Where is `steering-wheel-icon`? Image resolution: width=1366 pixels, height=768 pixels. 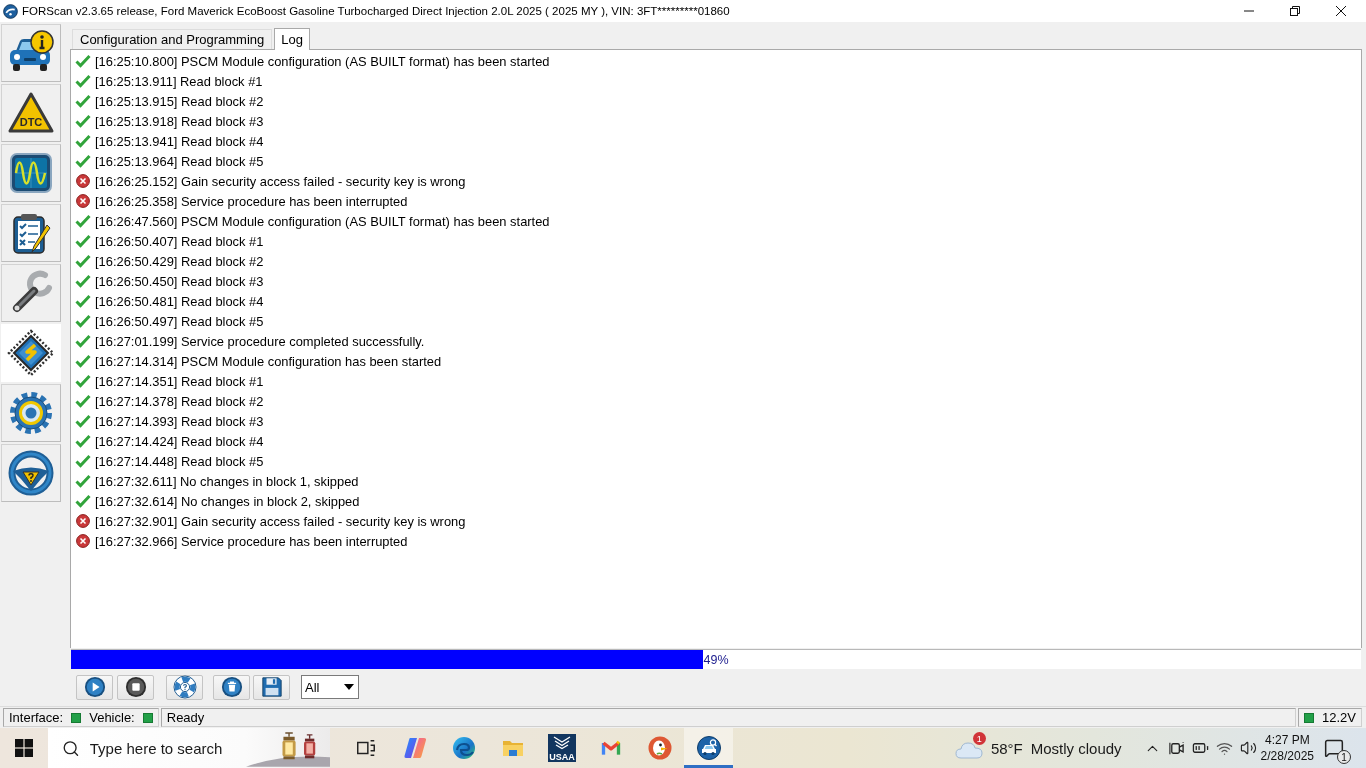
steering-wheel-icon is located at coordinates (31, 473).